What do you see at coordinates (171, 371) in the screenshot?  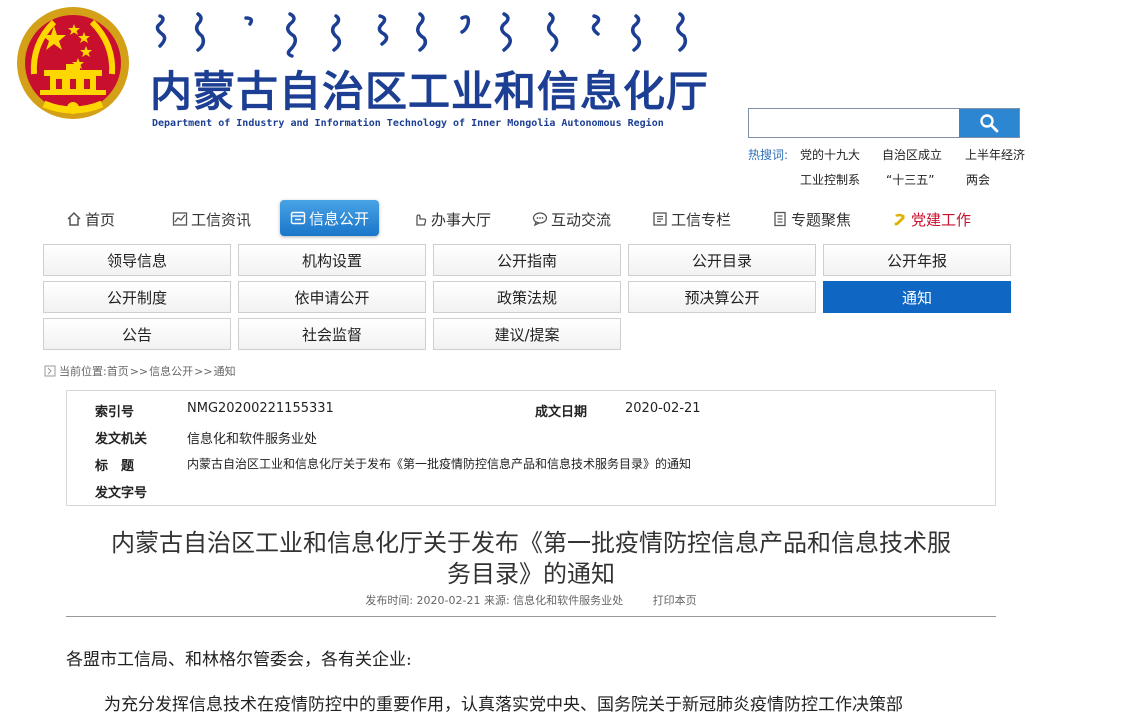 I see `breadcrumb-item-info-public: 信息公开` at bounding box center [171, 371].